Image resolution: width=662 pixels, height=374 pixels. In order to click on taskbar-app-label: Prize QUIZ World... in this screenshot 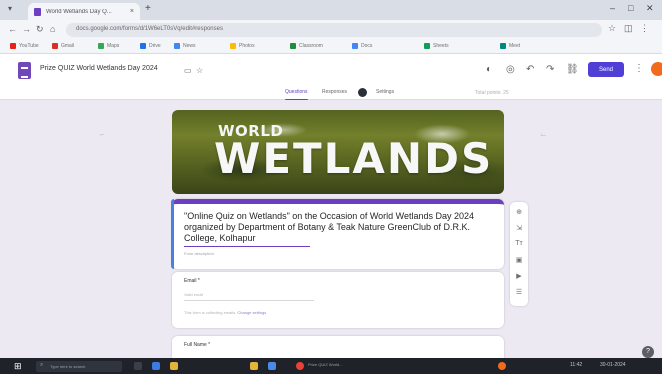, I will do `click(325, 364)`.